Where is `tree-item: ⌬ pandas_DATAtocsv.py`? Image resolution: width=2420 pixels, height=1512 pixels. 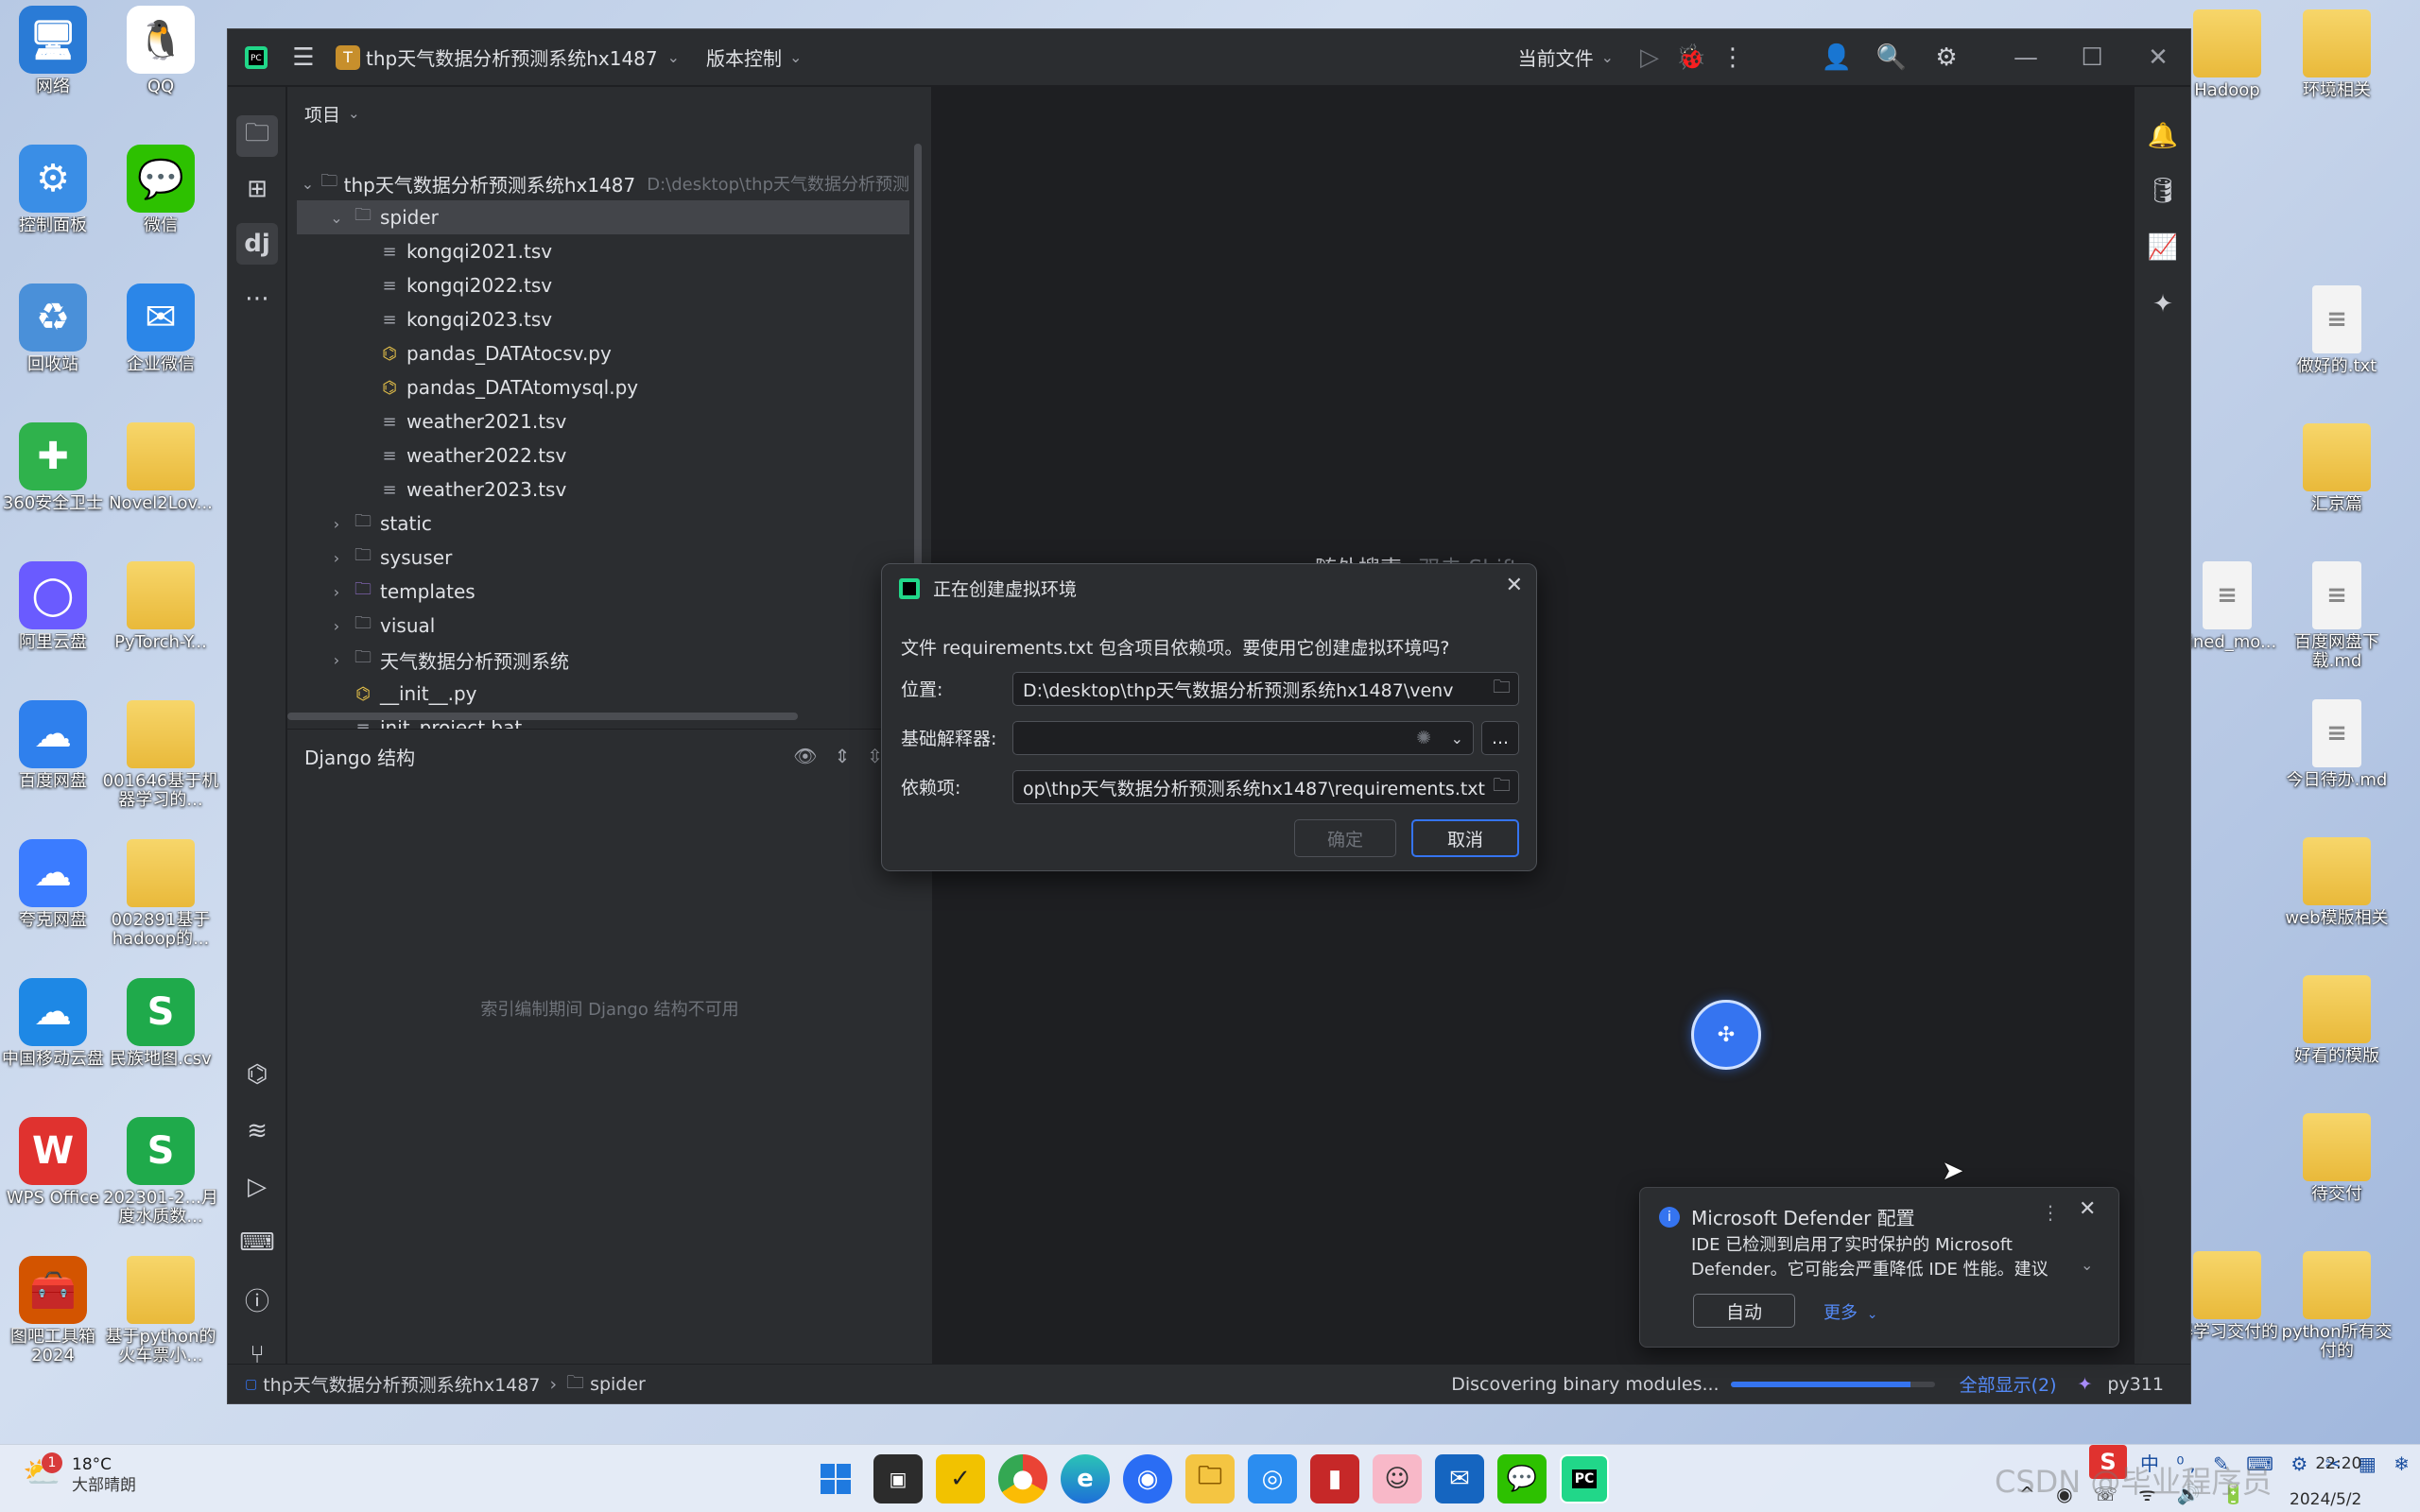 tree-item: ⌬ pandas_DATAtocsv.py is located at coordinates (603, 353).